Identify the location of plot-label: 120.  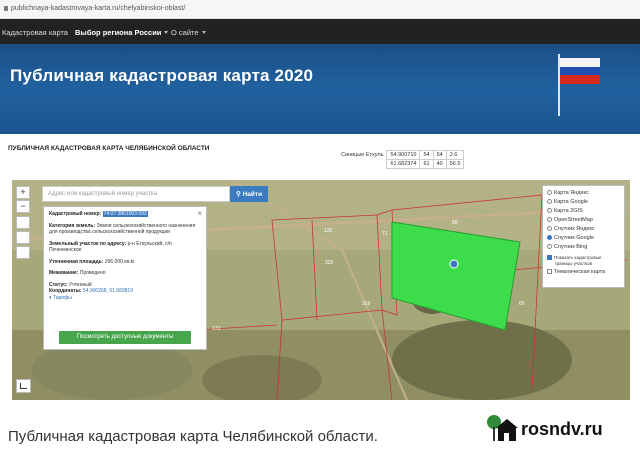
(328, 231).